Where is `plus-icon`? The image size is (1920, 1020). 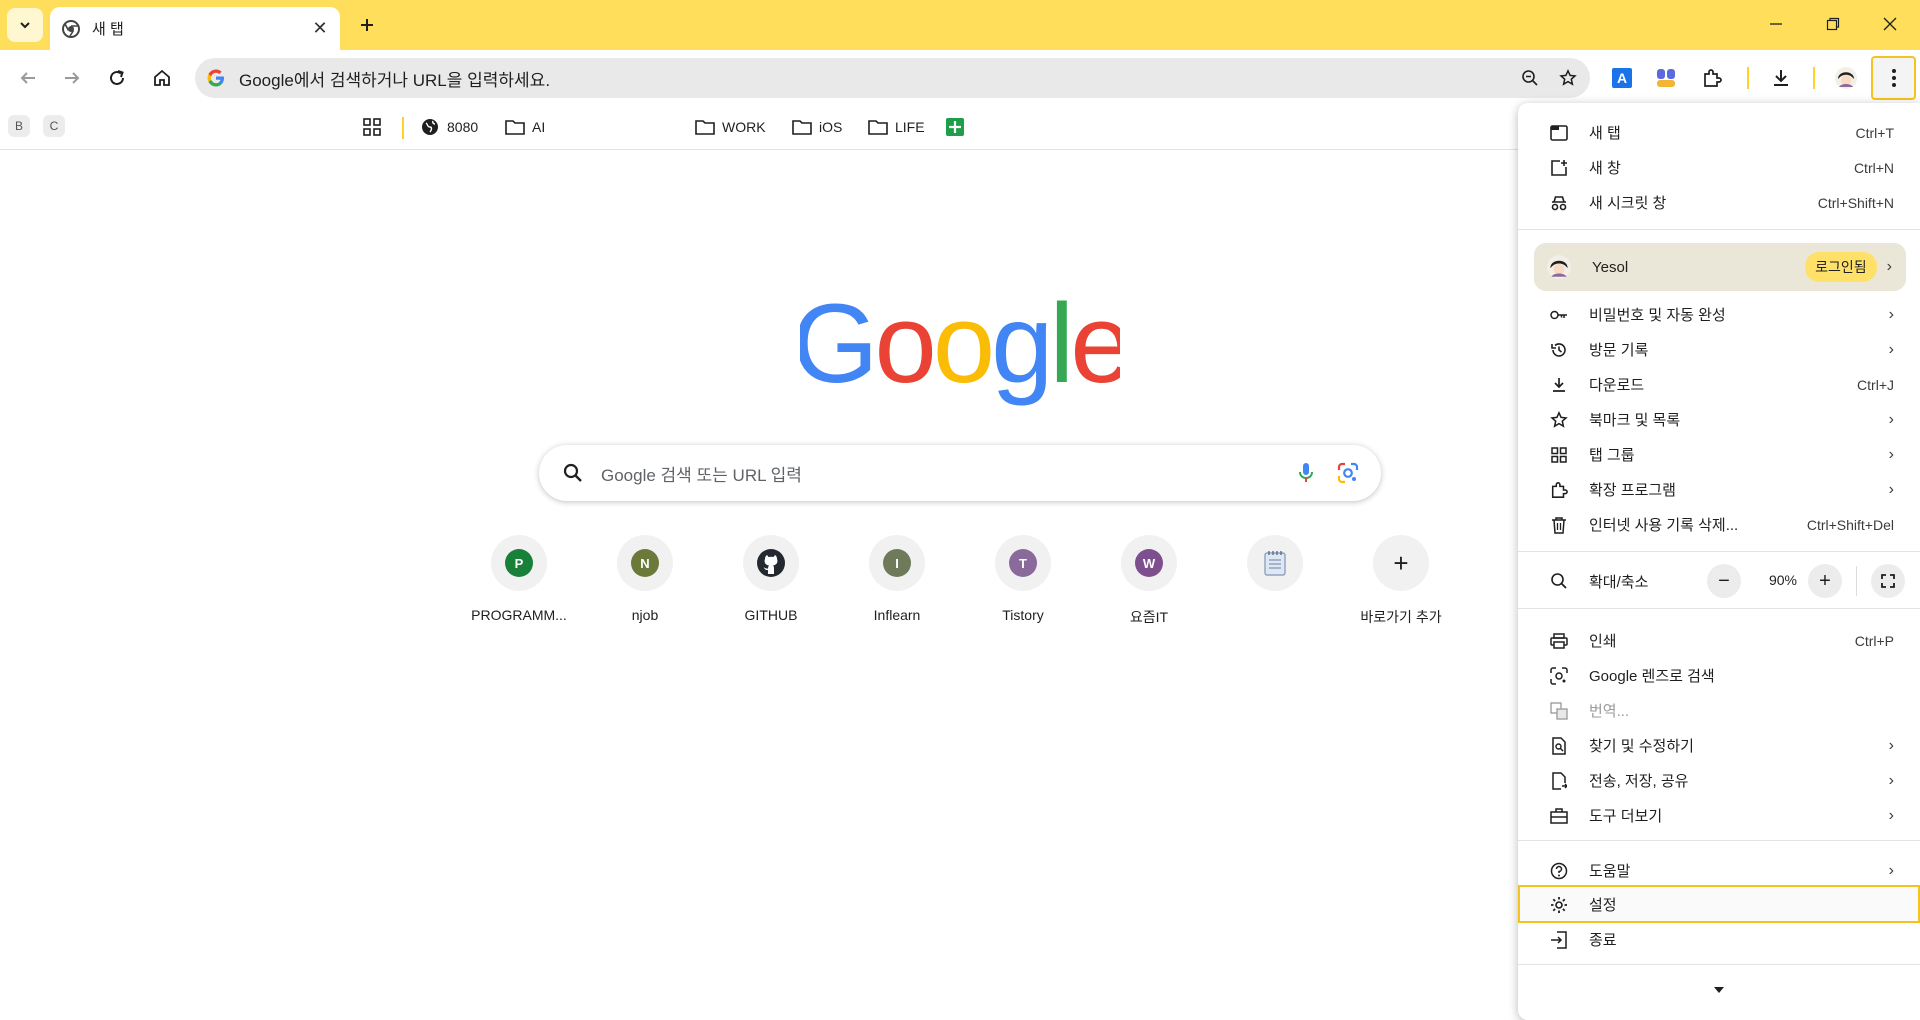
plus-icon is located at coordinates (367, 25).